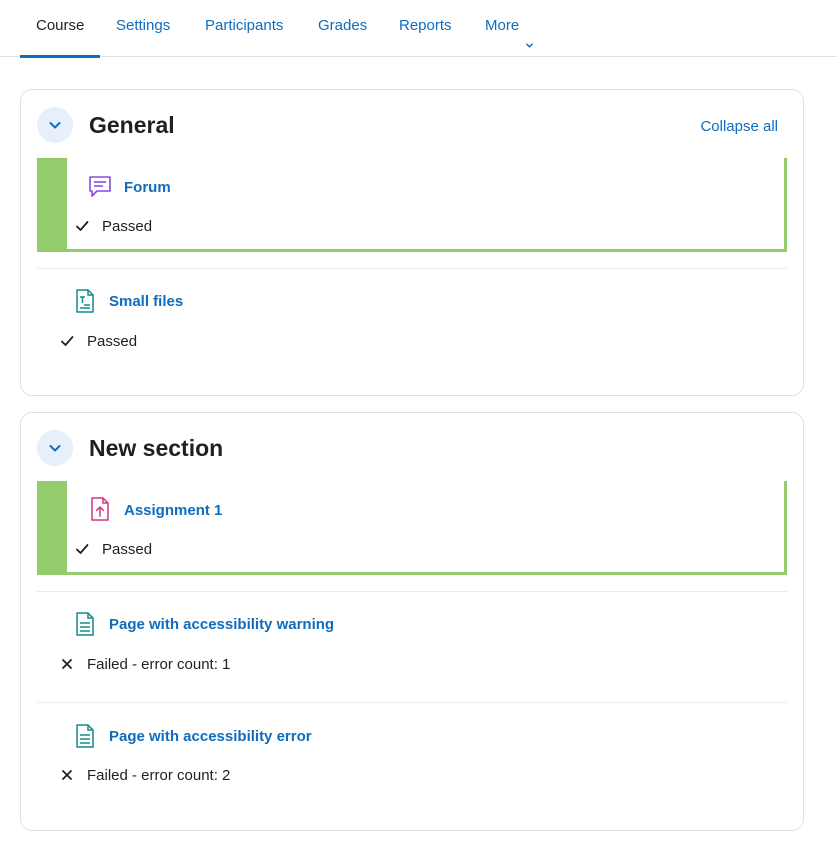 The height and width of the screenshot is (850, 837). Describe the element at coordinates (412, 323) in the screenshot. I see `activity-item: Small files Passed` at that location.